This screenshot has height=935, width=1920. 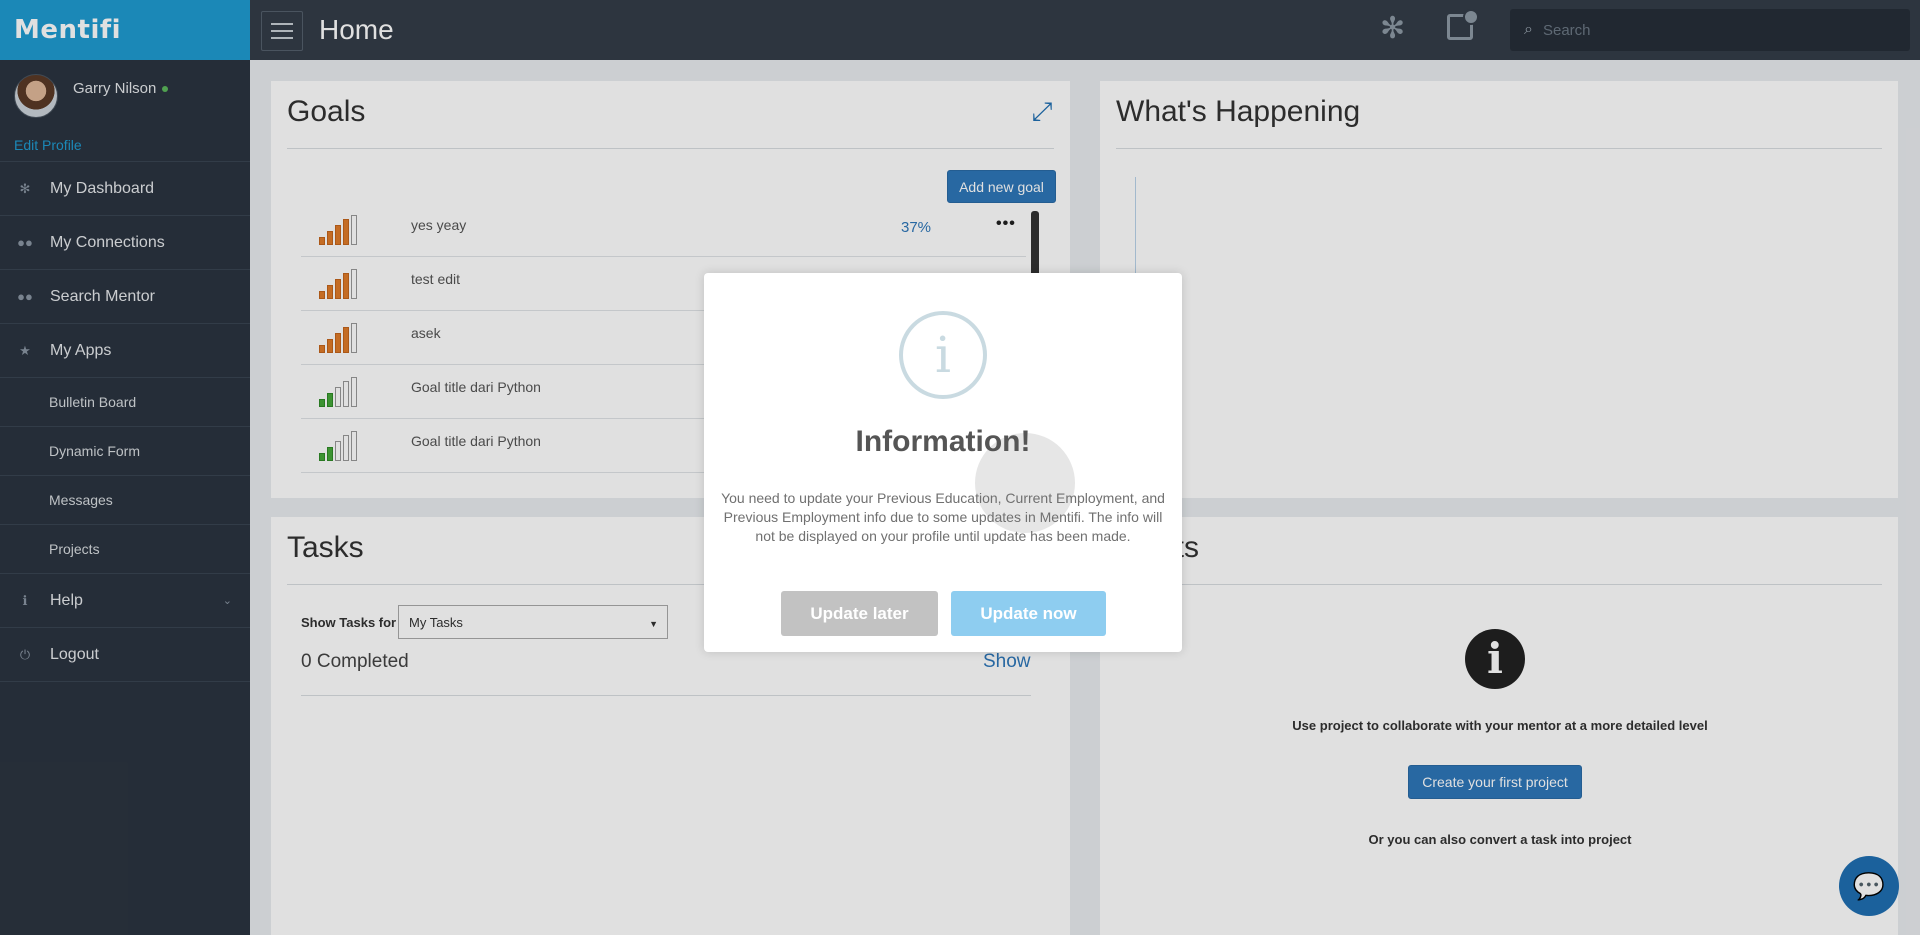 I want to click on update-later-button: Update later, so click(x=859, y=613).